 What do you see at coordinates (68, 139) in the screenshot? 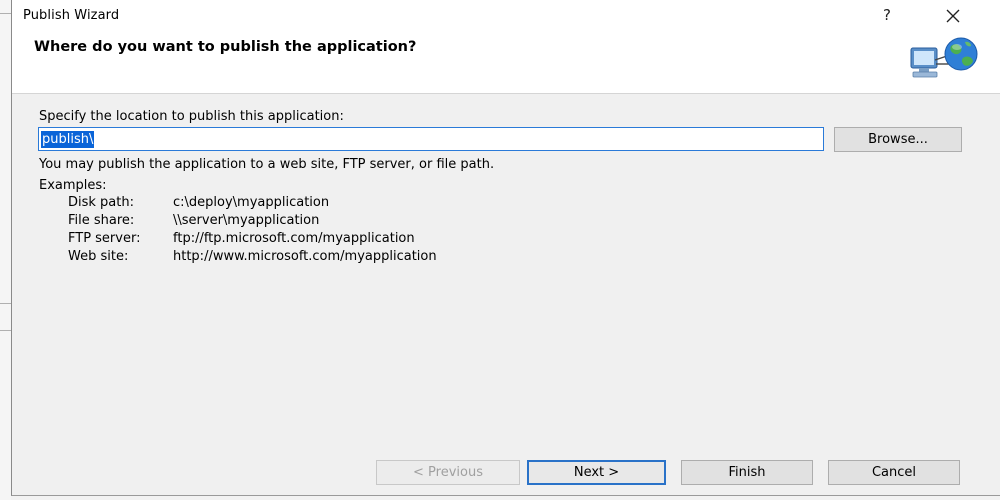
I see `publish-location-value: publish\` at bounding box center [68, 139].